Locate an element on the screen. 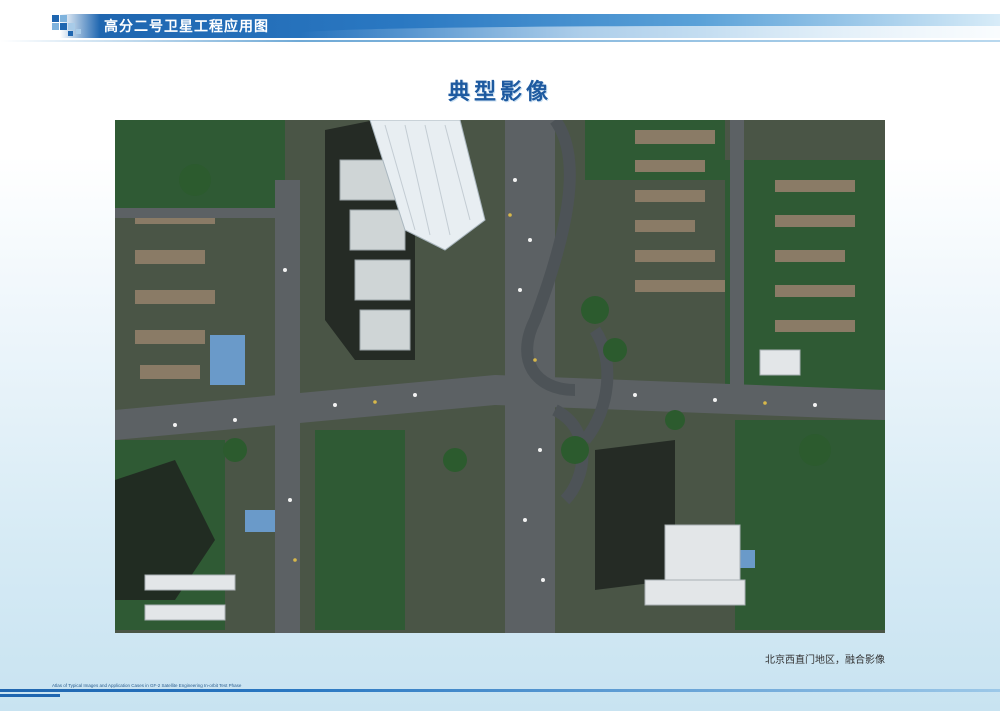  logo-squares-icon is located at coordinates (72, 26).